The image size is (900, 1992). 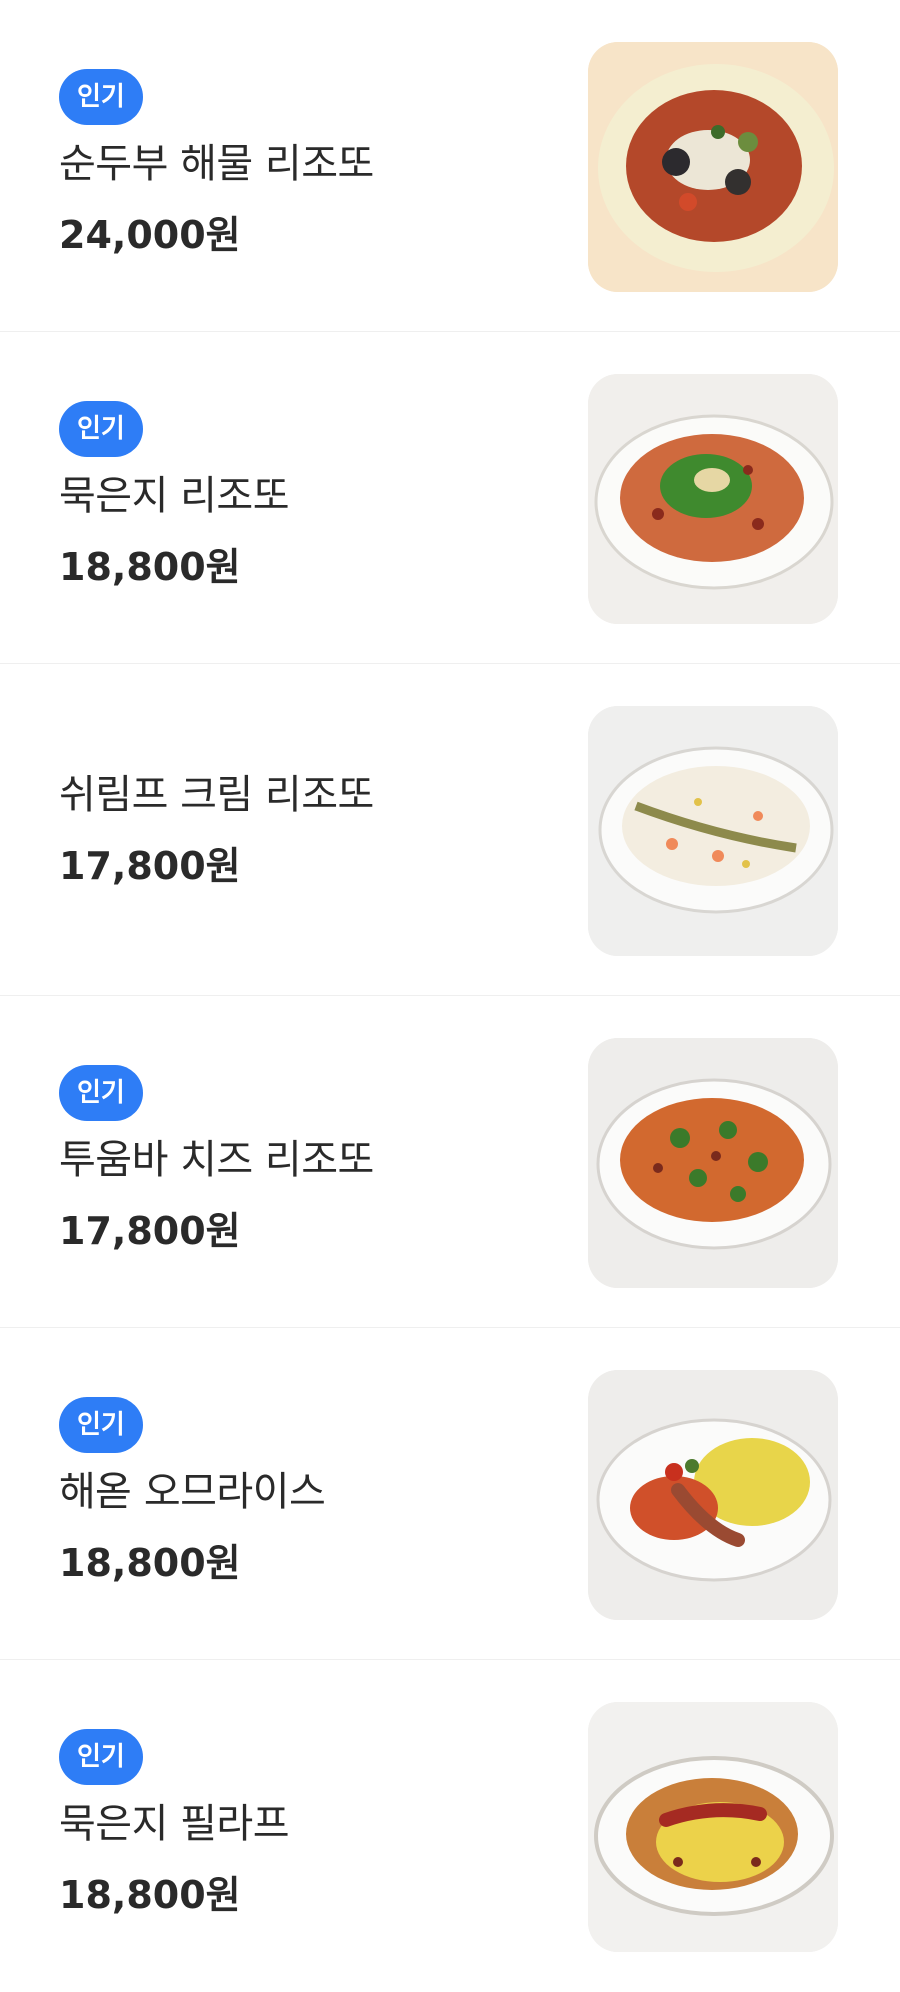 I want to click on kimchi-pilaf-image, so click(x=713, y=1827).